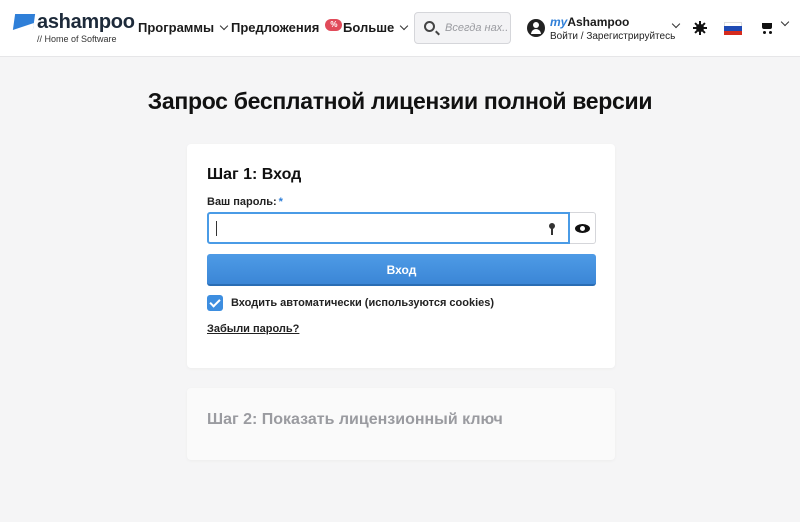  I want to click on required-mark: *, so click(280, 202).